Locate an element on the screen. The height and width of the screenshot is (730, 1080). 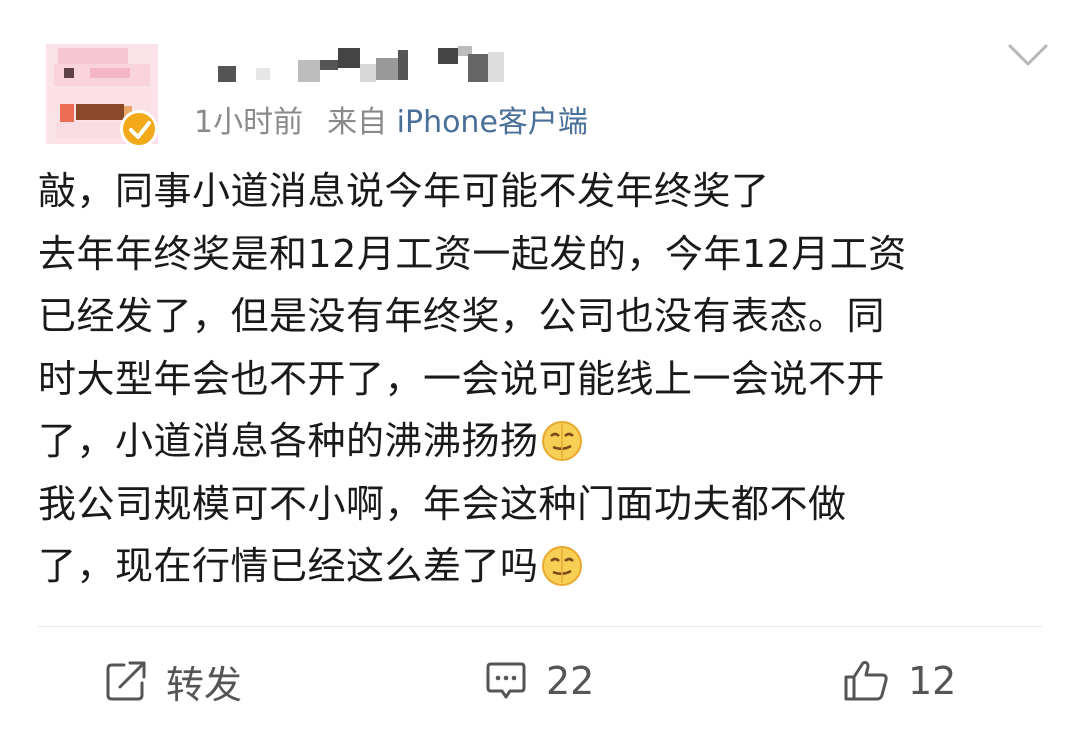
like-count: 12 is located at coordinates (932, 681).